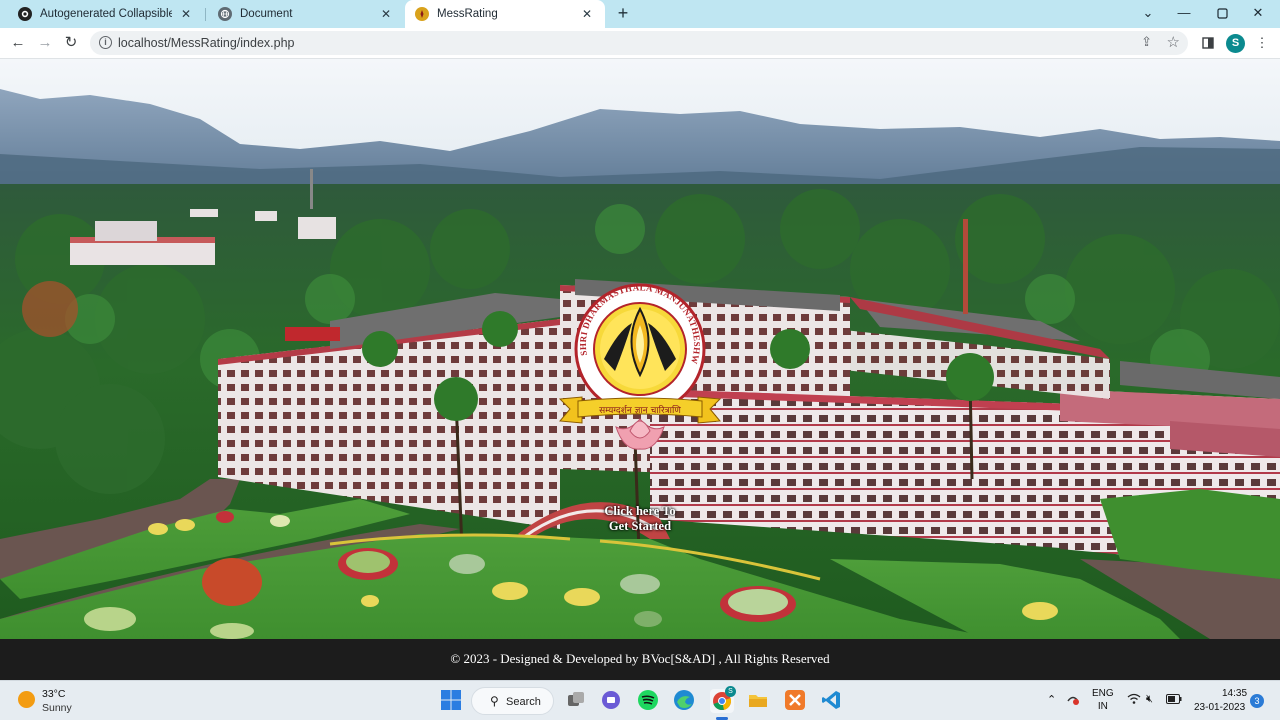  What do you see at coordinates (494, 701) in the screenshot?
I see `search-icon: ⚲` at bounding box center [494, 701].